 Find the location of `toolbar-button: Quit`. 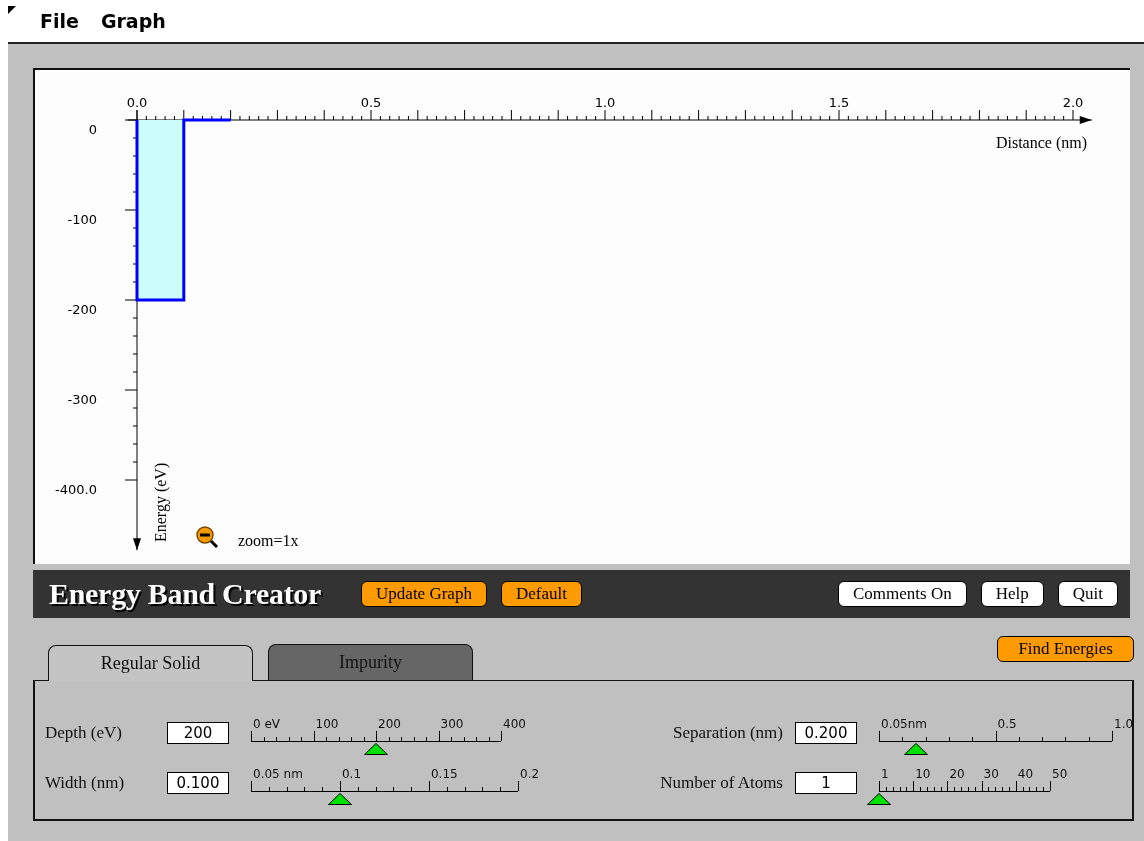

toolbar-button: Quit is located at coordinates (1087, 594).